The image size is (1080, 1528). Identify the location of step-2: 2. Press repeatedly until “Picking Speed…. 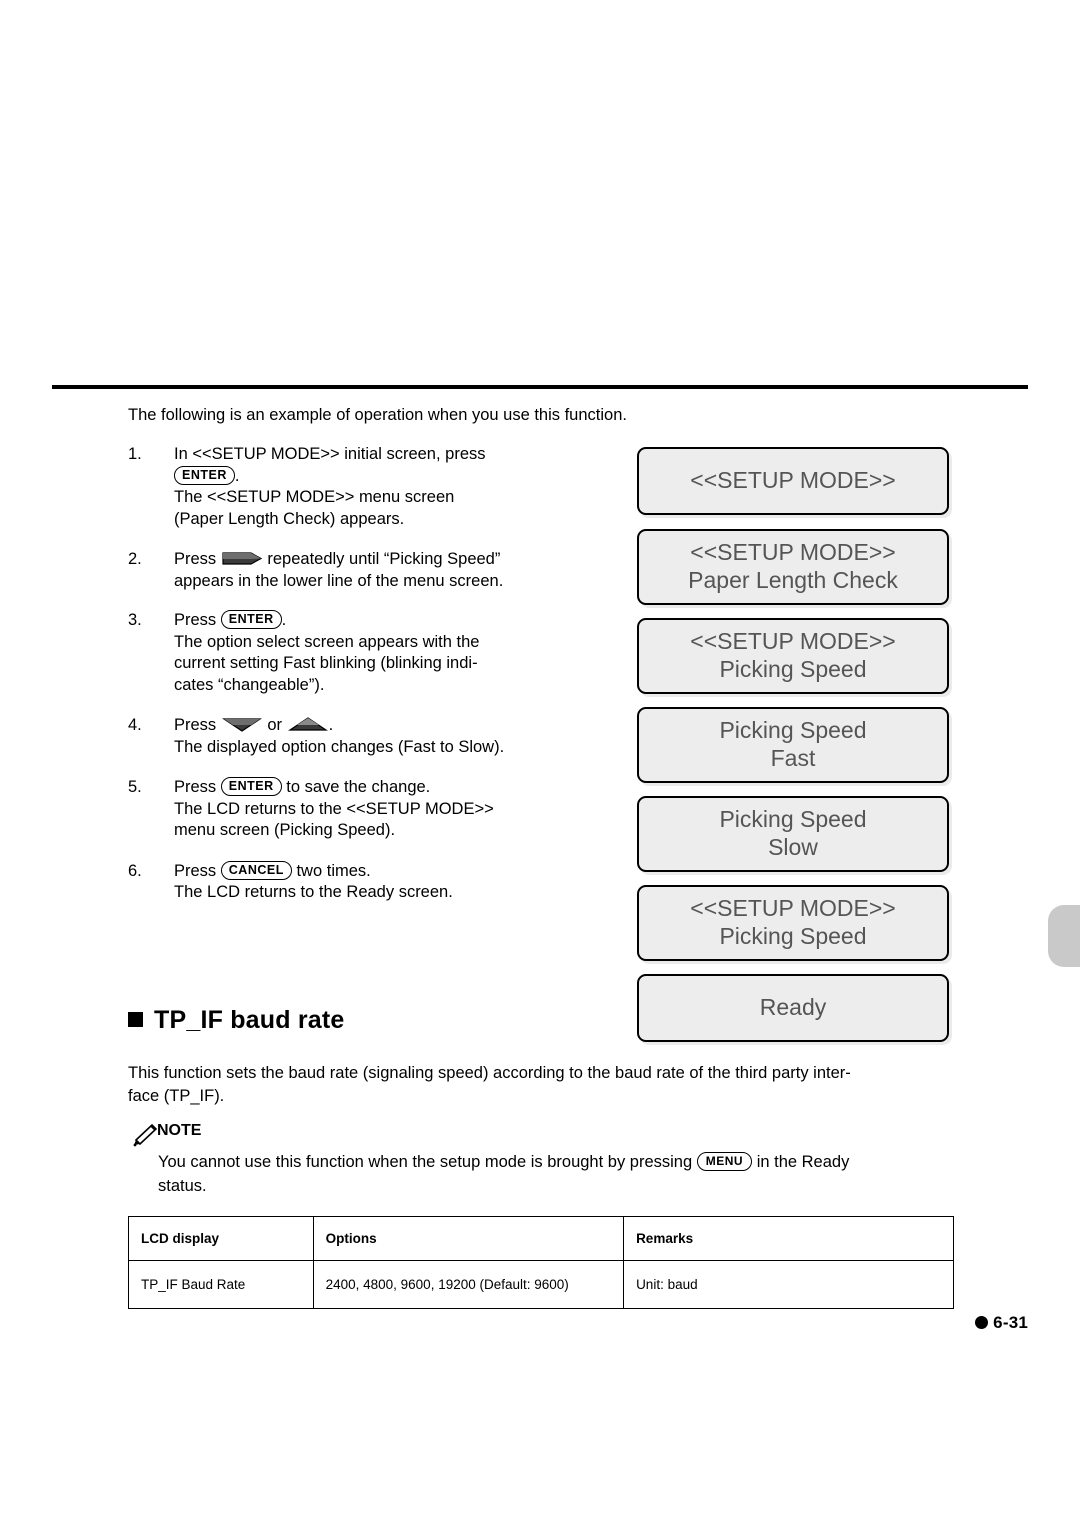
(388, 570).